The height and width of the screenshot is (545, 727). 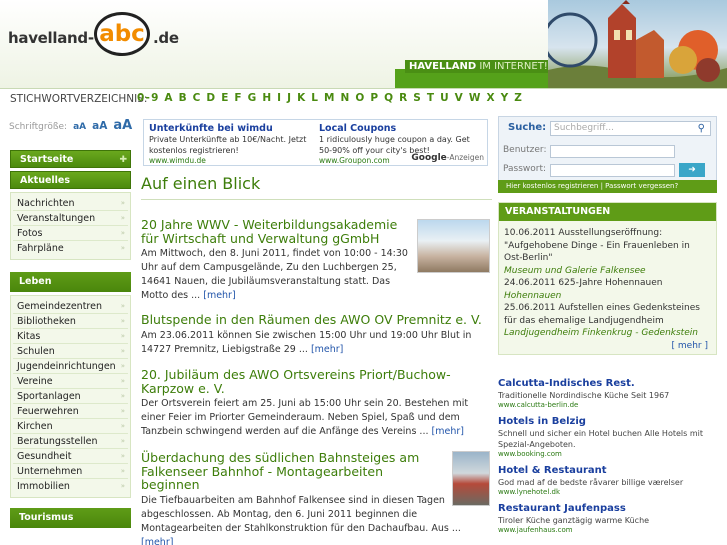 What do you see at coordinates (630, 128) in the screenshot?
I see `search-input: Suchbegriff... ⚲` at bounding box center [630, 128].